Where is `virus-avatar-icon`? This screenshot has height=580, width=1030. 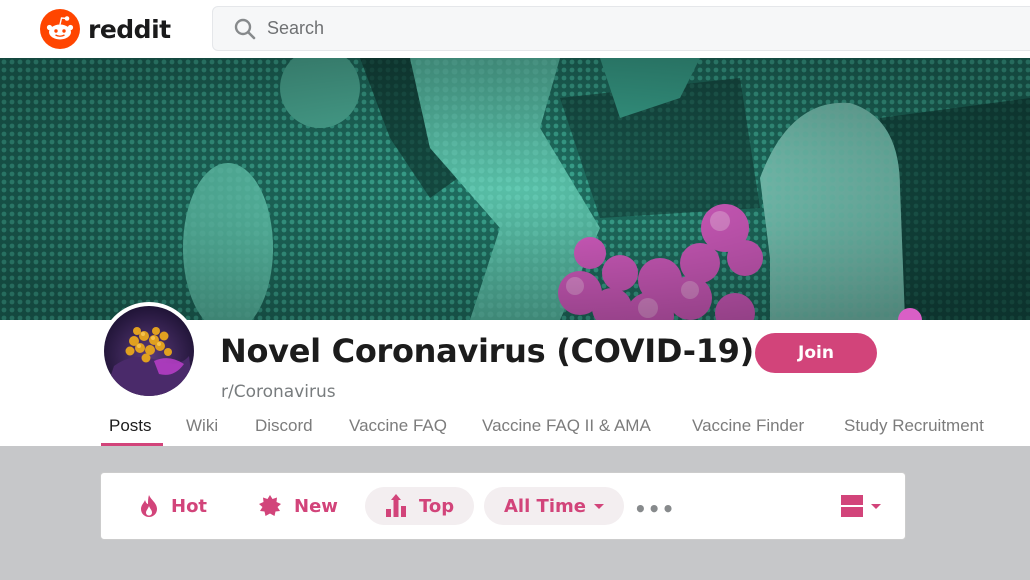
virus-avatar-icon is located at coordinates (149, 351).